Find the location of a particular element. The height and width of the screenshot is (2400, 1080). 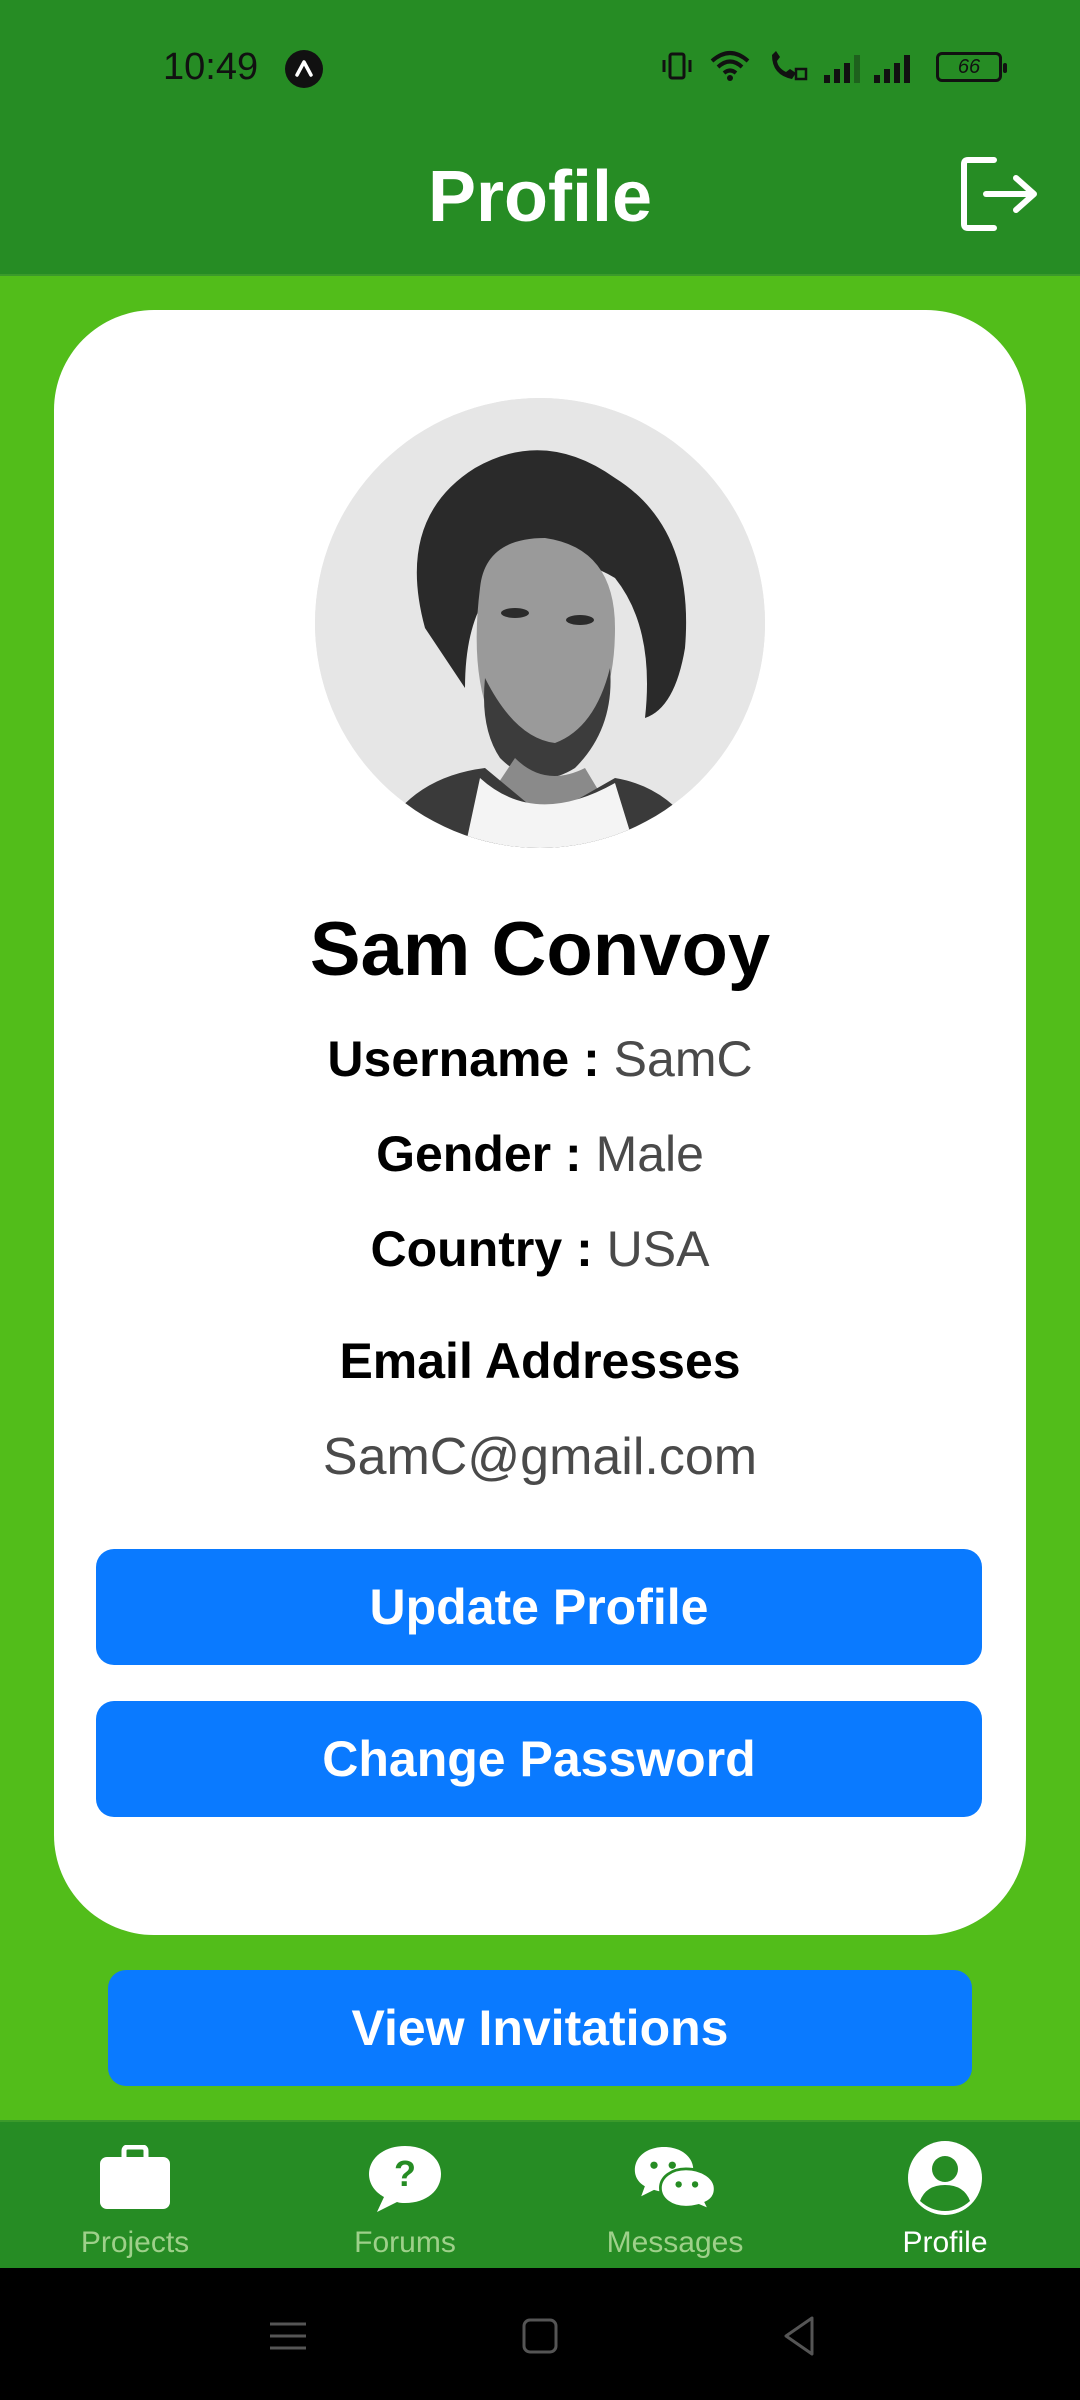

menu-lines-icon is located at coordinates (288, 2336).